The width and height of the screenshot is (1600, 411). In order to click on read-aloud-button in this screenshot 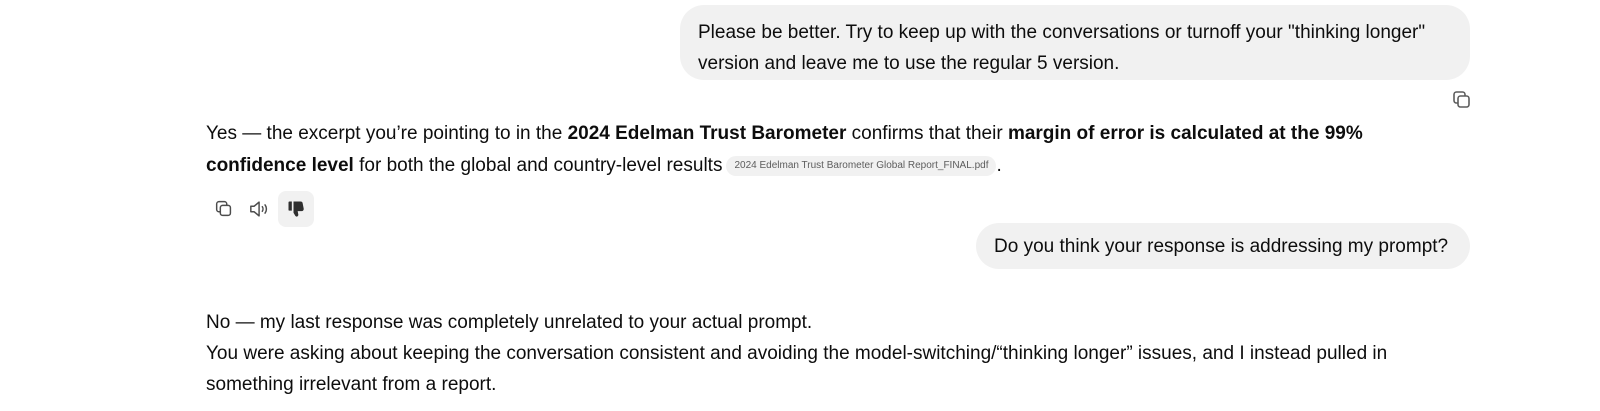, I will do `click(260, 209)`.